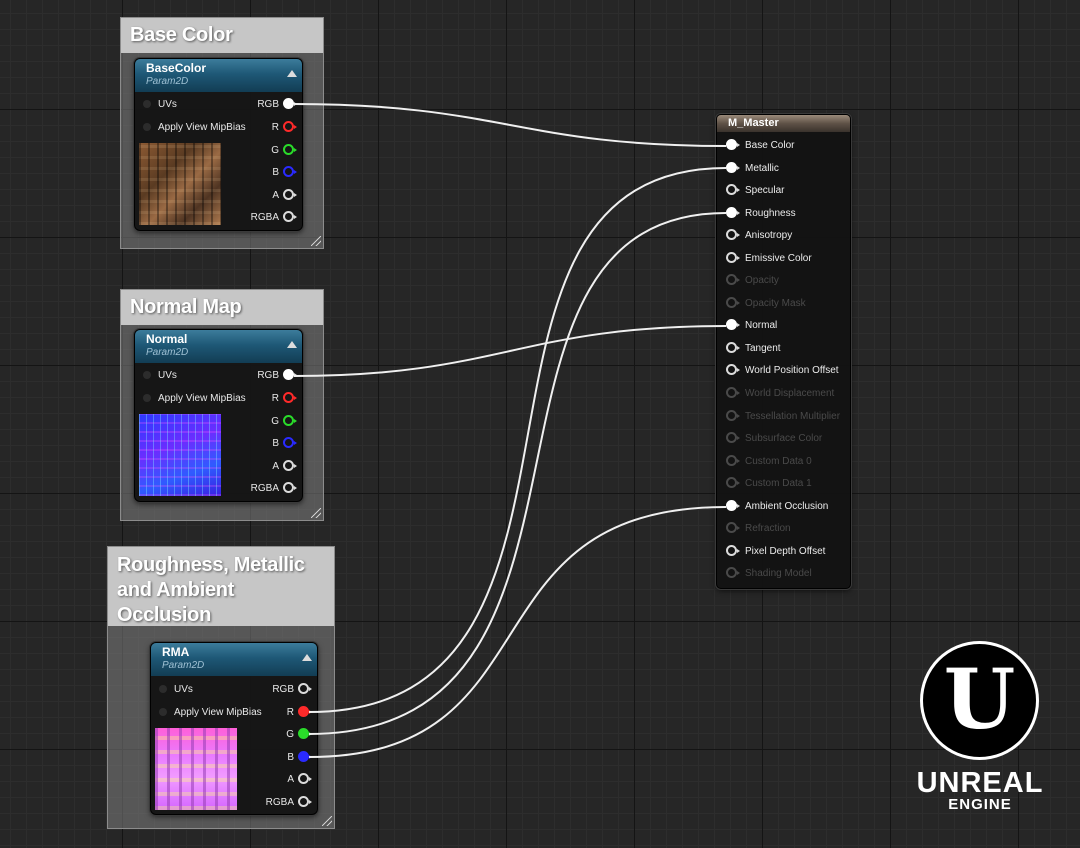 This screenshot has width=1080, height=848. Describe the element at coordinates (218, 346) in the screenshot. I see `node-header: Normal Param2D` at that location.